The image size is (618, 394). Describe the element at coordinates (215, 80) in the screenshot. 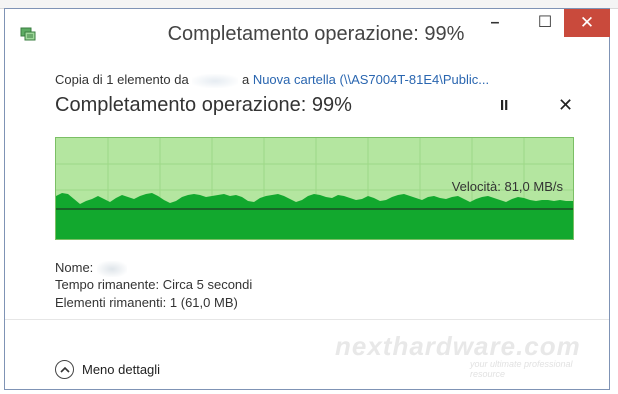

I see `source-folder-link` at that location.